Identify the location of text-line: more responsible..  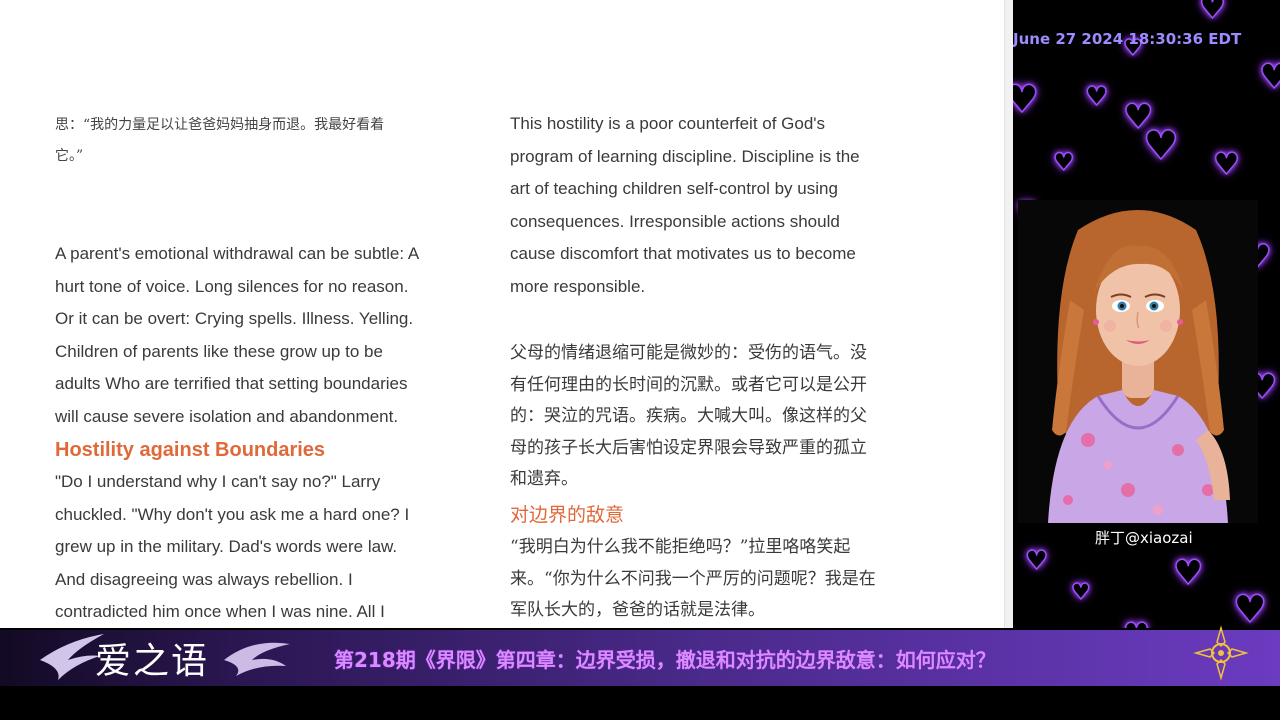
(578, 286).